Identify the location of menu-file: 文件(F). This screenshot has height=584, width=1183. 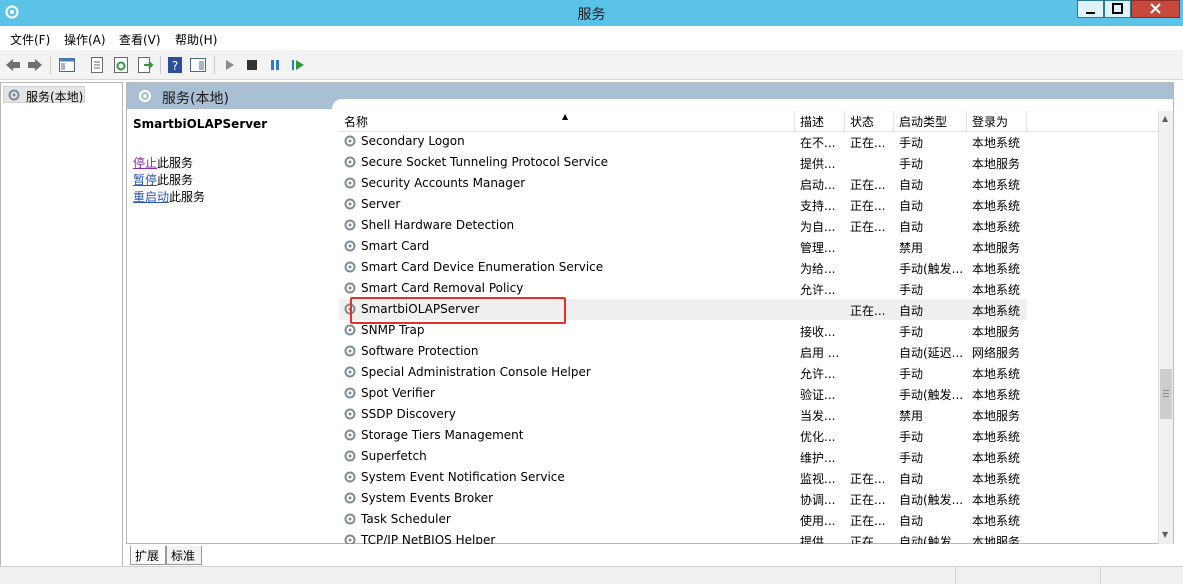
(30, 39).